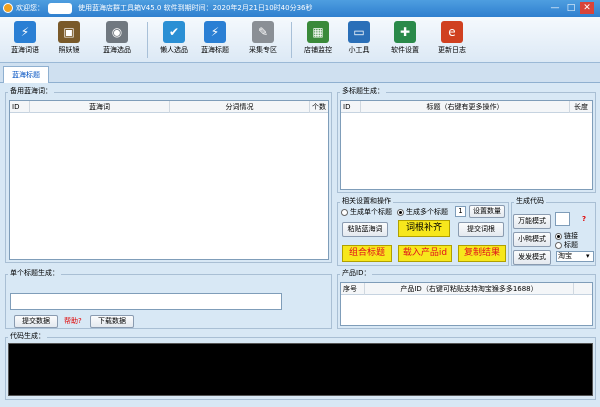 This screenshot has height=407, width=600. I want to click on computer-icon: ▭, so click(359, 32).